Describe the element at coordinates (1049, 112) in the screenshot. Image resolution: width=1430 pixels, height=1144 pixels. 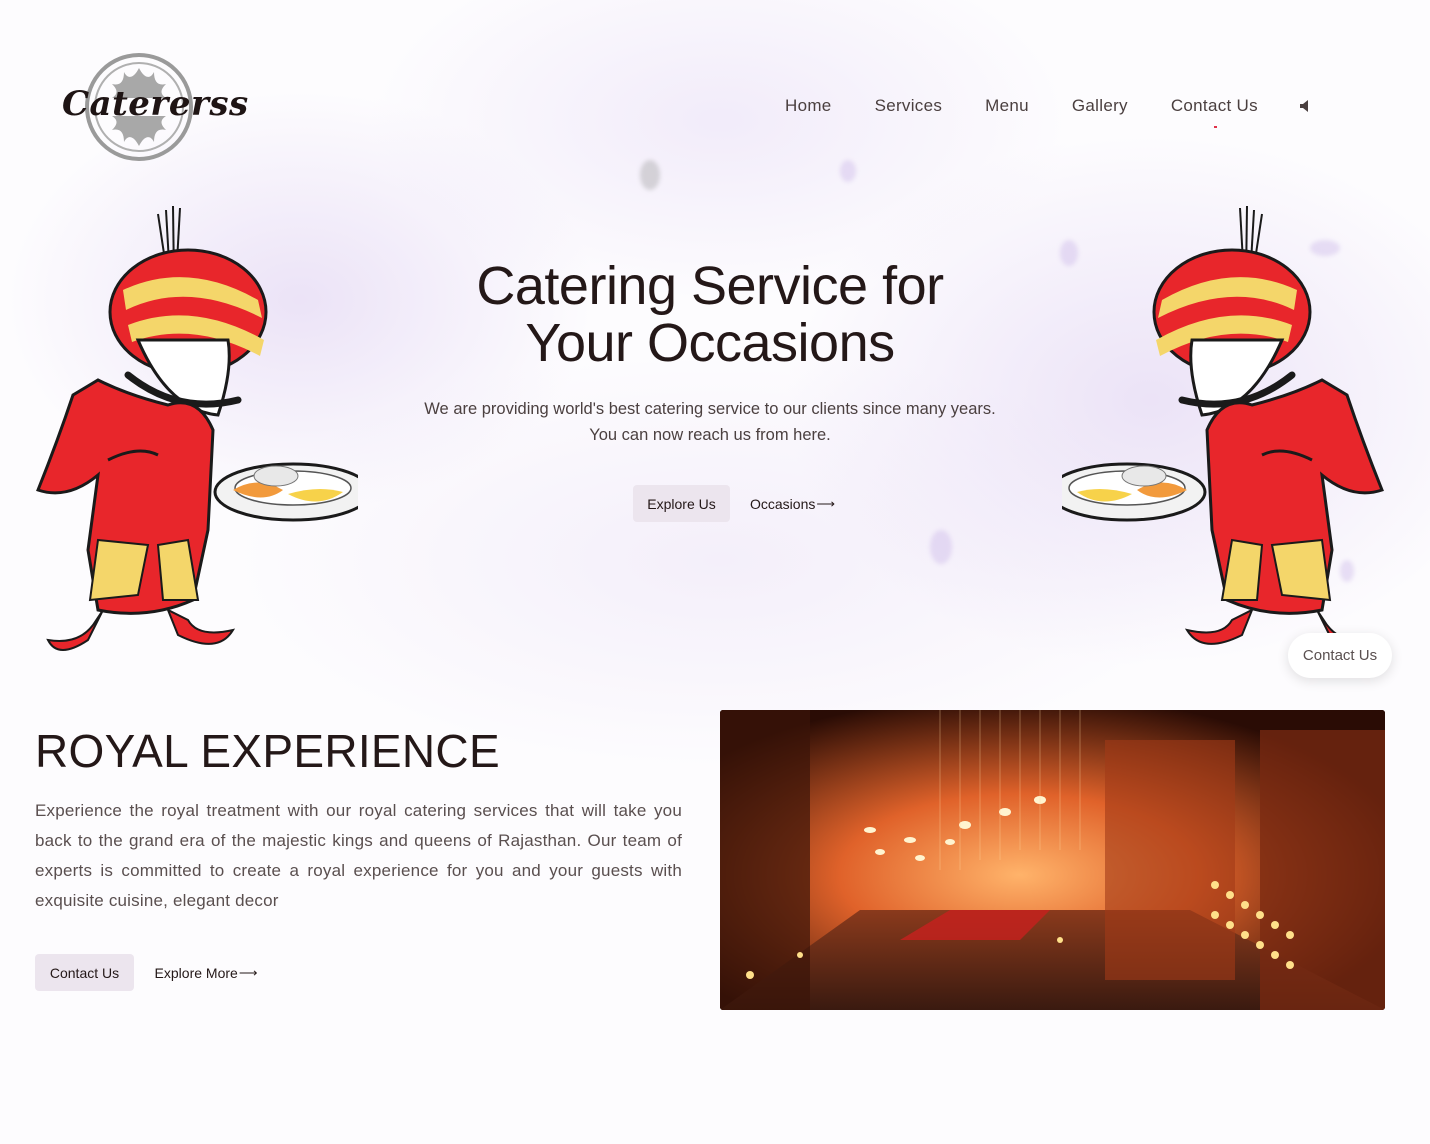
I see `main-nav: Home Services Menu Gallery Contact Us` at that location.